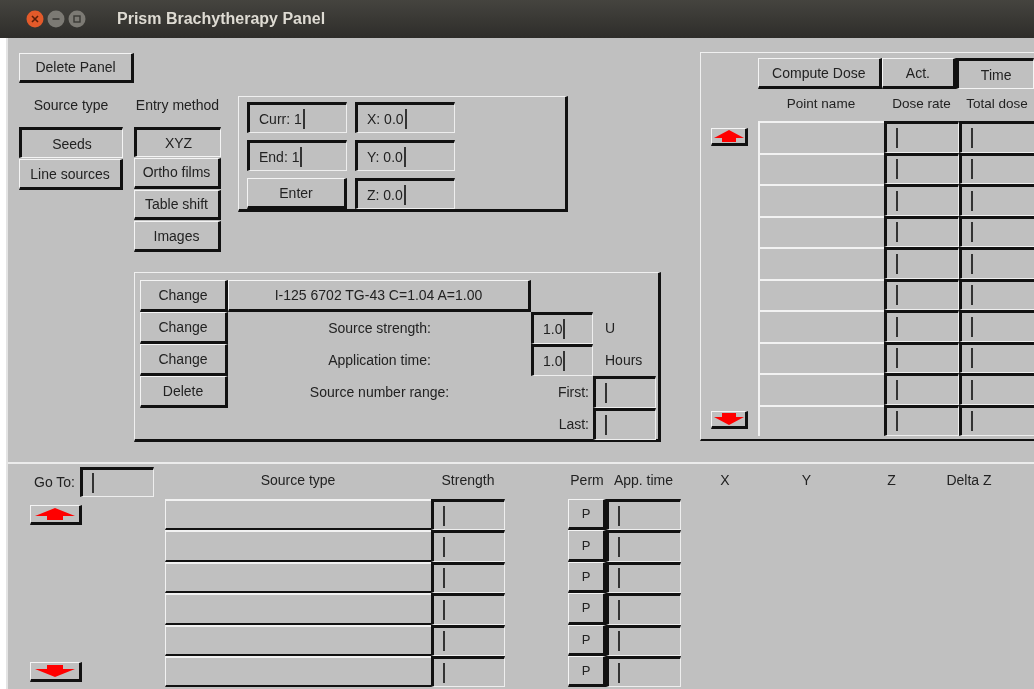 Image resolution: width=1034 pixels, height=689 pixels. Describe the element at coordinates (184, 392) in the screenshot. I see `delete-button: Delete` at that location.